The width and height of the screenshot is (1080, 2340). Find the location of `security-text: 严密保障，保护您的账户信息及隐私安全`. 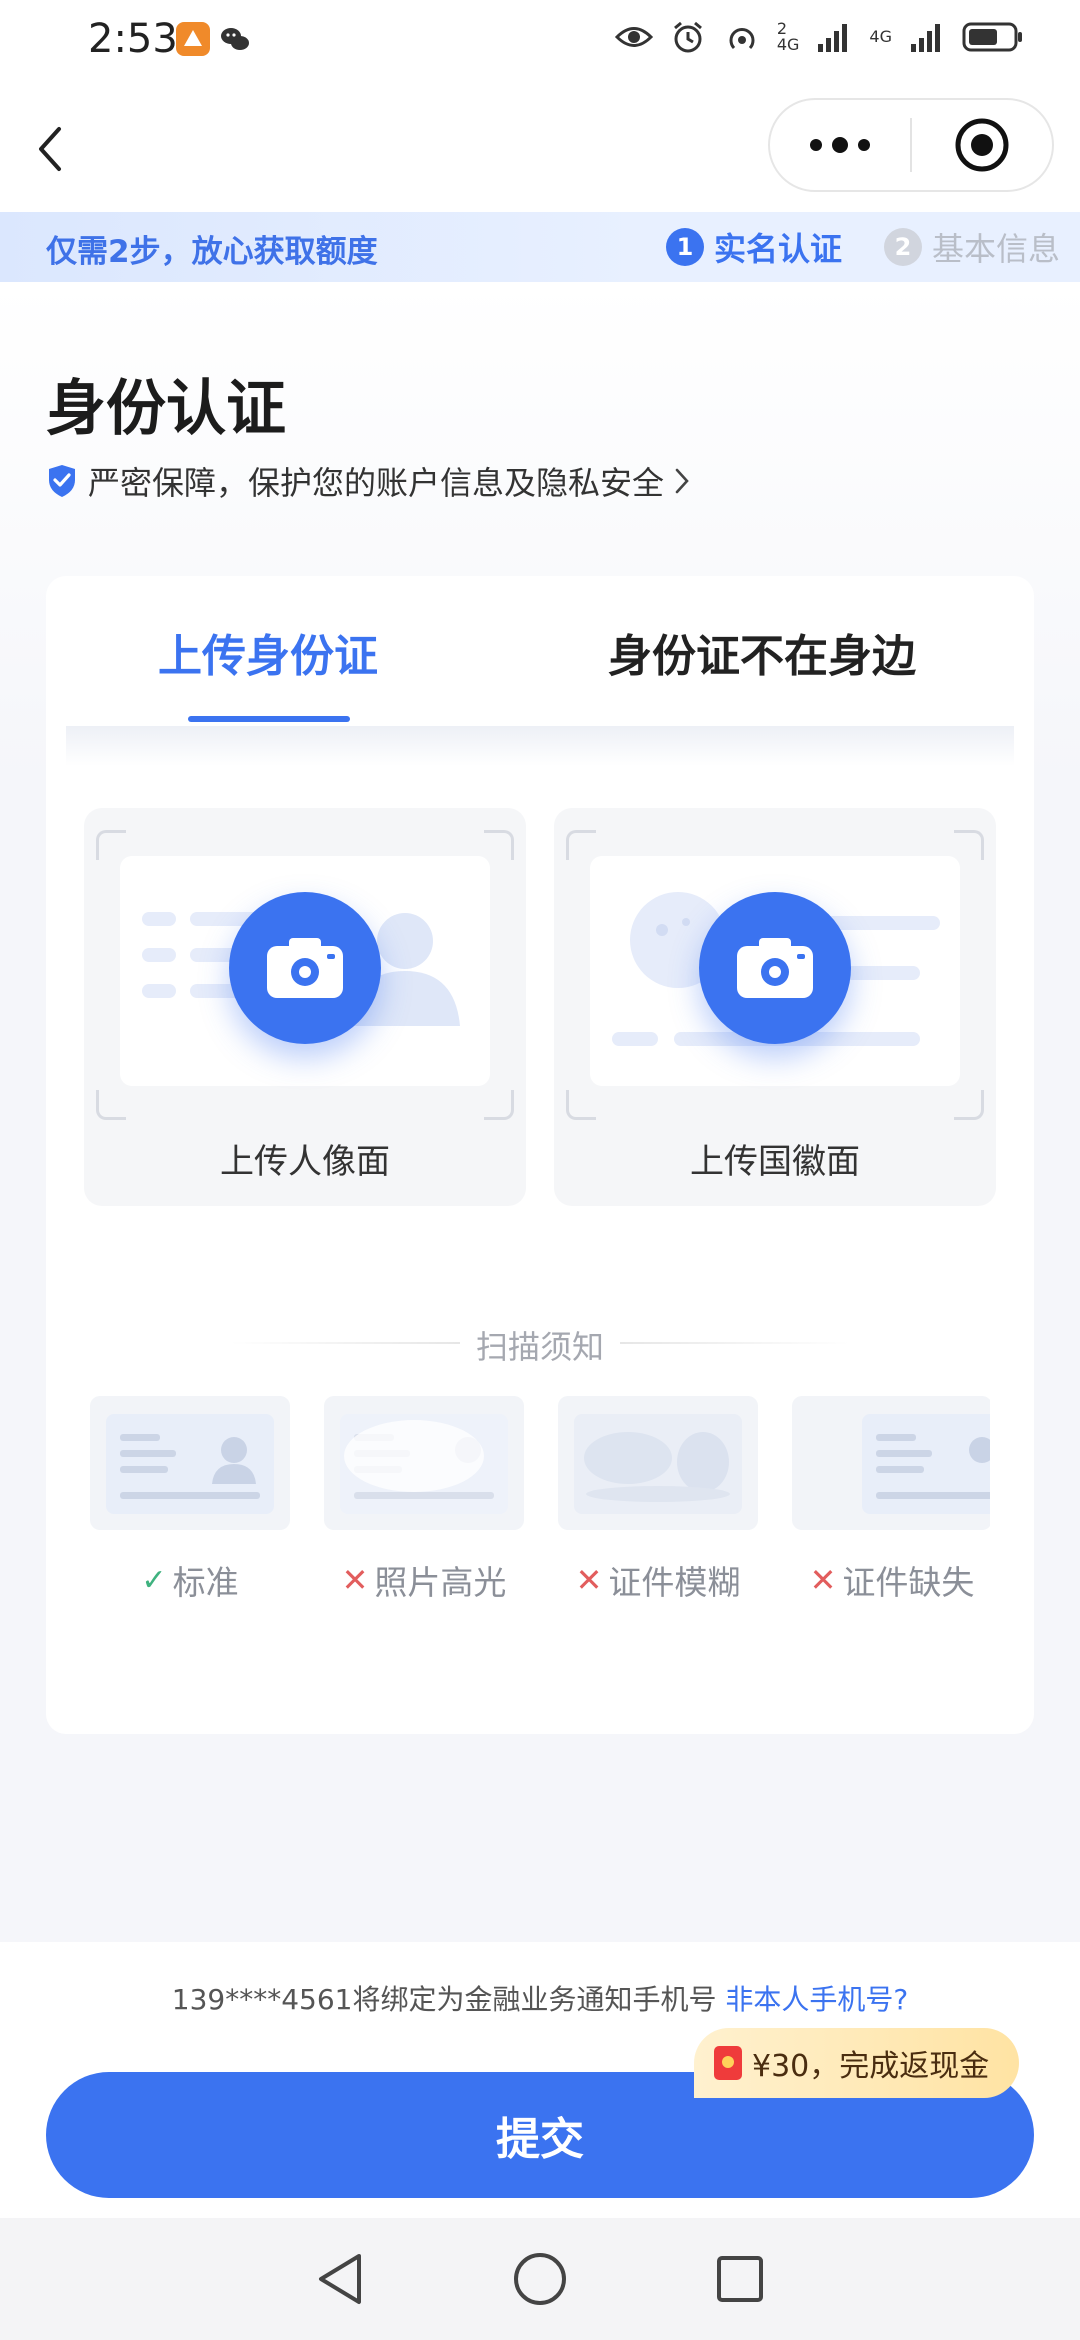

security-text: 严密保障，保护您的账户信息及隐私安全 is located at coordinates (376, 483).